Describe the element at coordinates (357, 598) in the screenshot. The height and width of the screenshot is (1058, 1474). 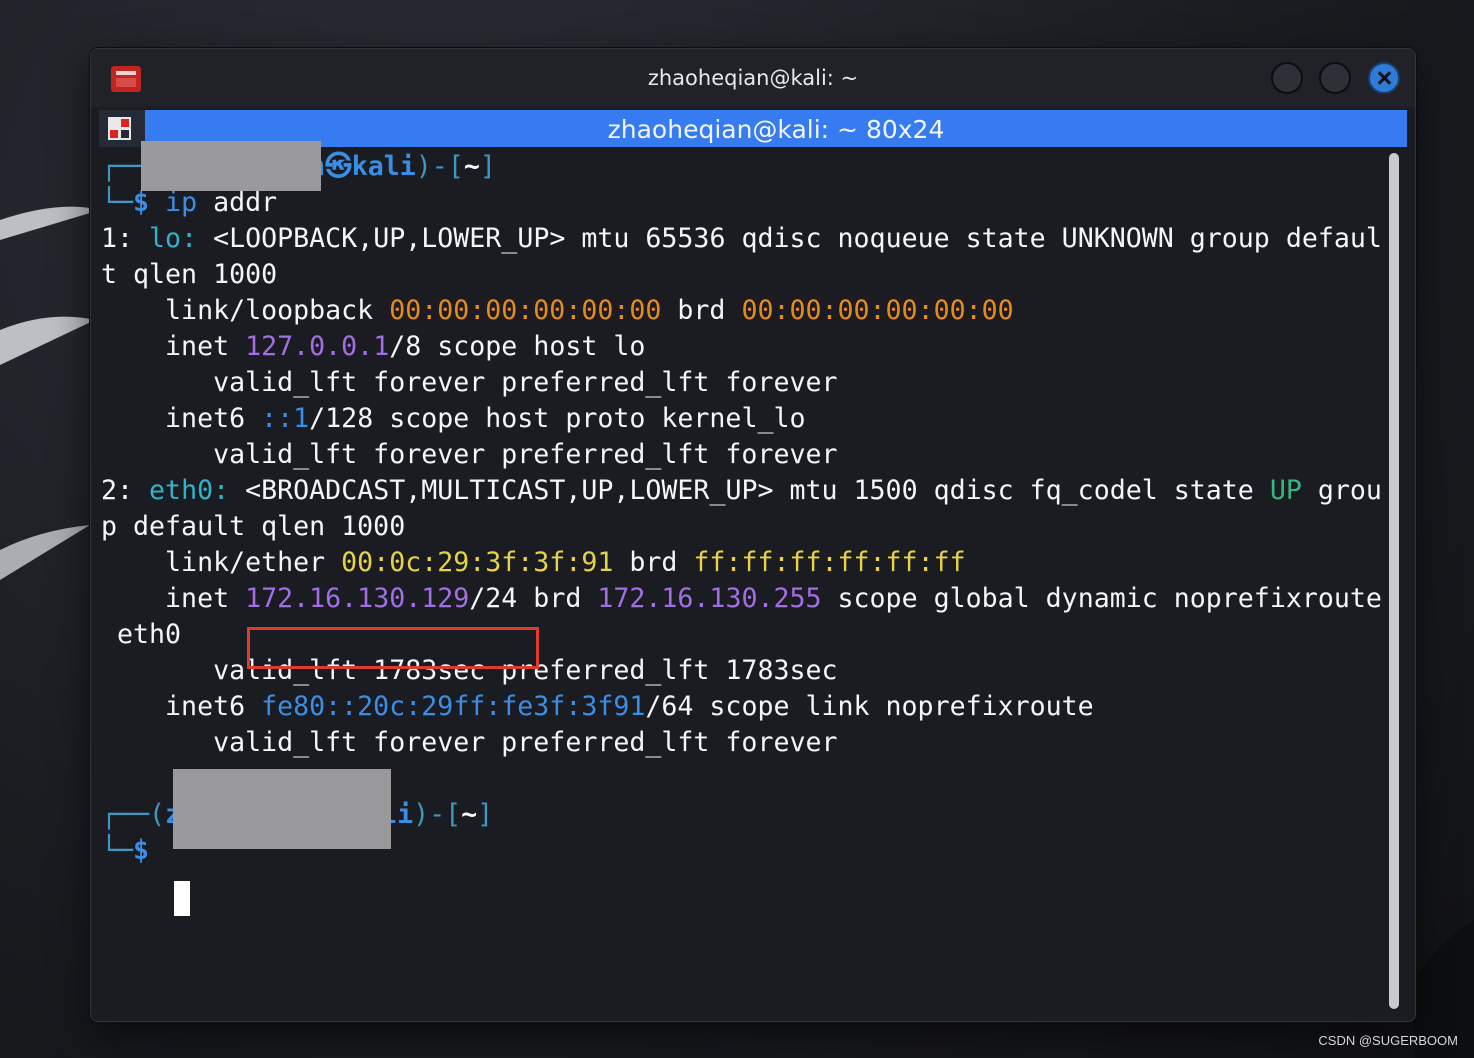
I see `eth0-ip-address: 172.16.130.129` at that location.